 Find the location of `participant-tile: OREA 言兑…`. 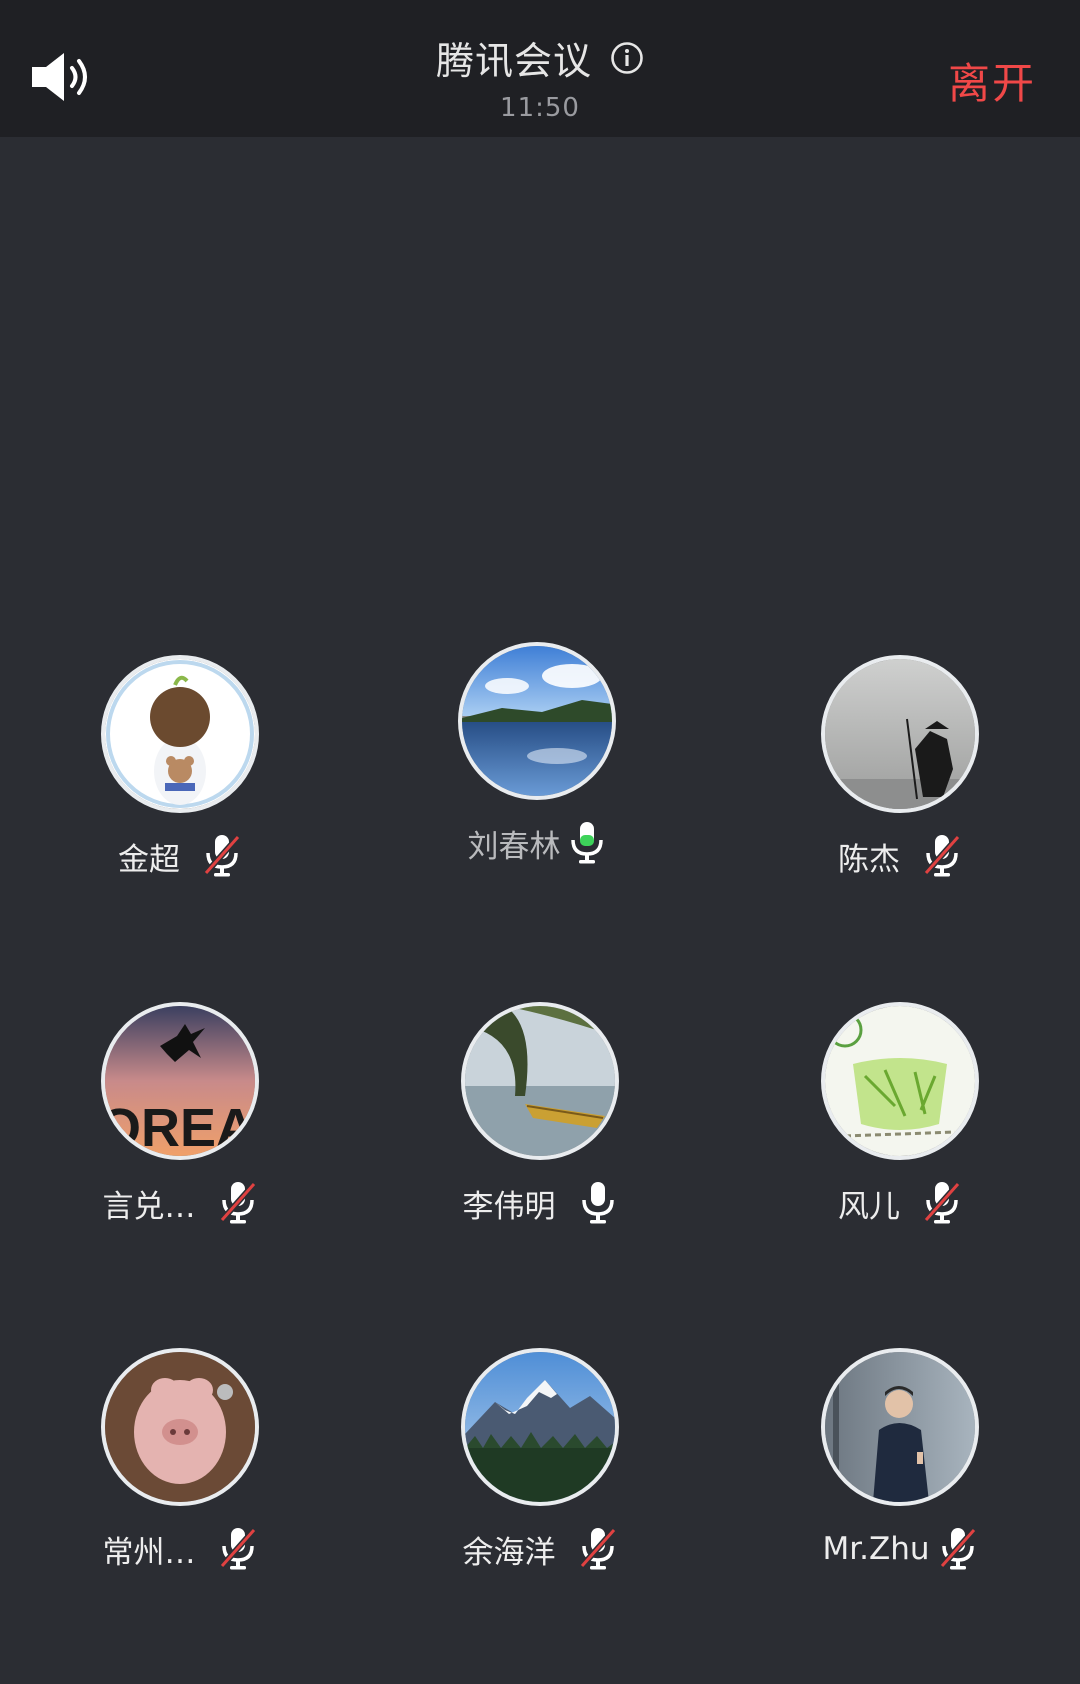

participant-tile: OREA 言兑… is located at coordinates (180, 1132).